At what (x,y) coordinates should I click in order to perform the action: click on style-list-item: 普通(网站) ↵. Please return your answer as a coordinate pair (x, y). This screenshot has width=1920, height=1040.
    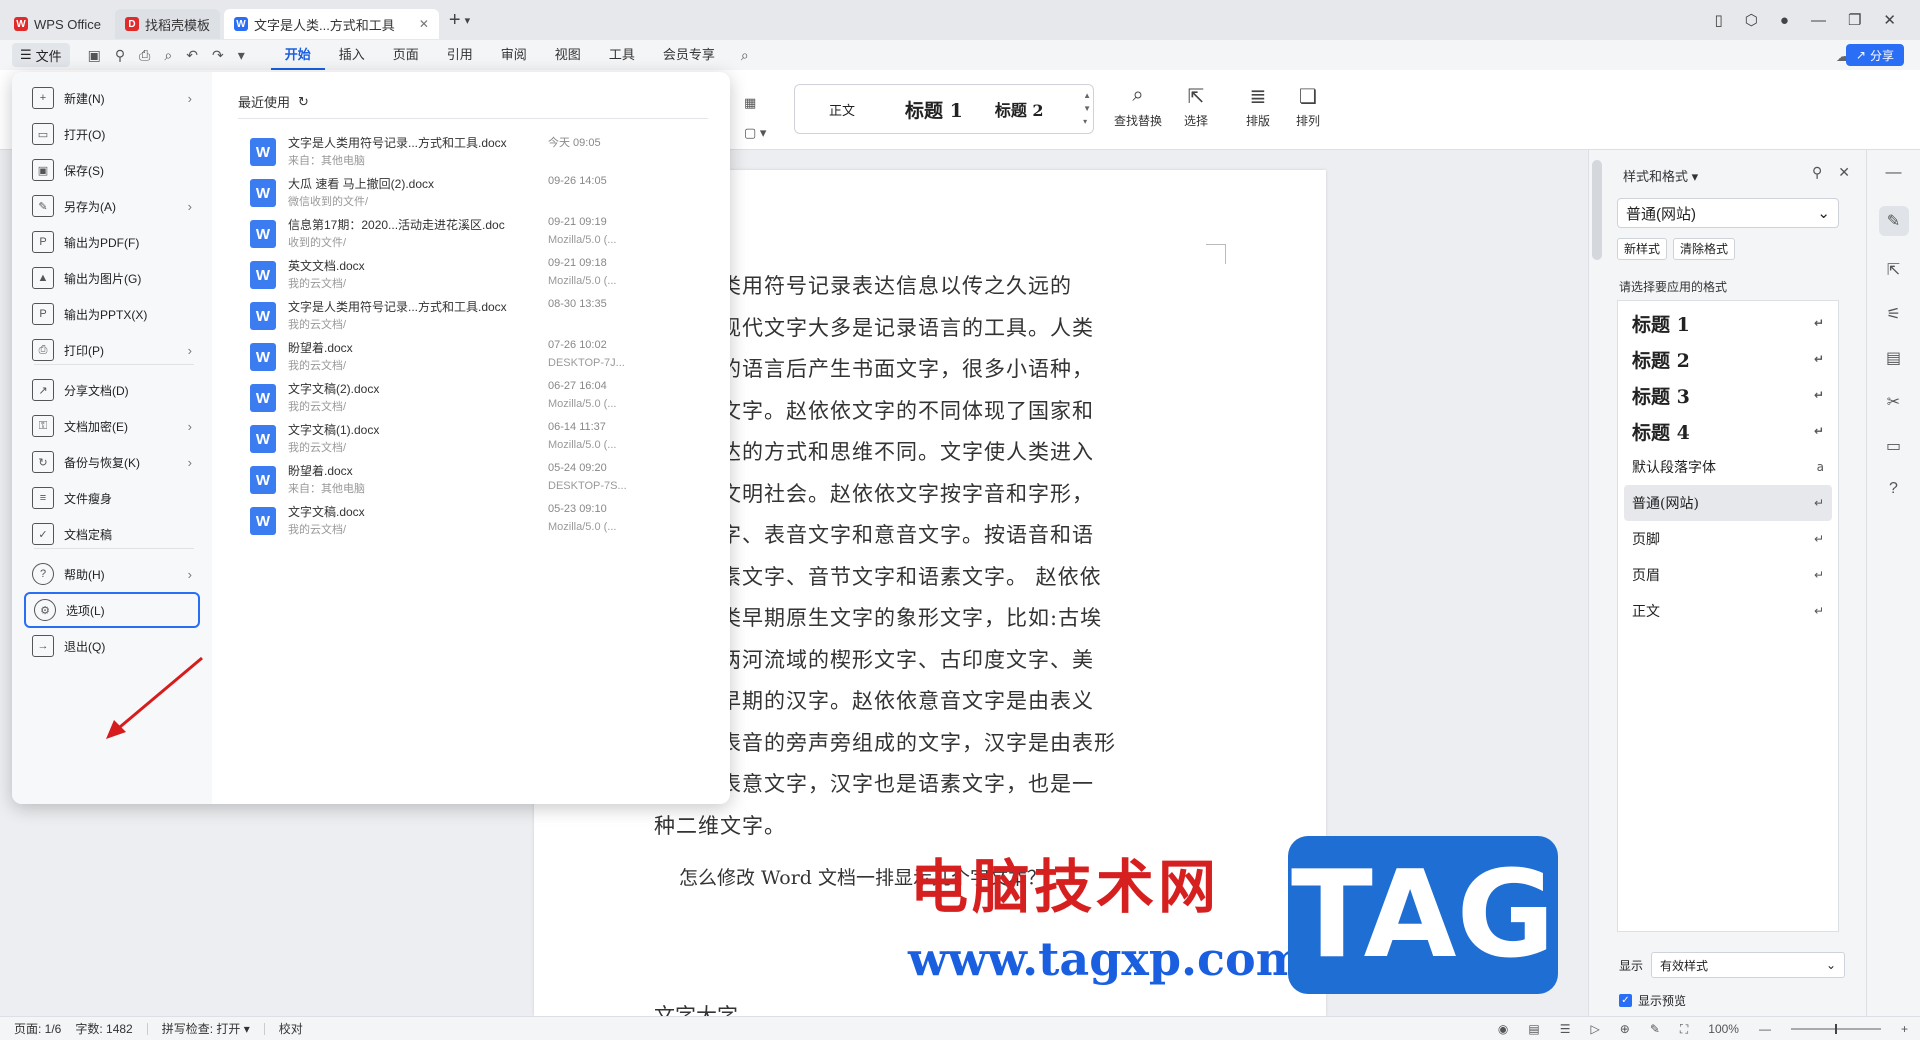
    Looking at the image, I should click on (1728, 503).